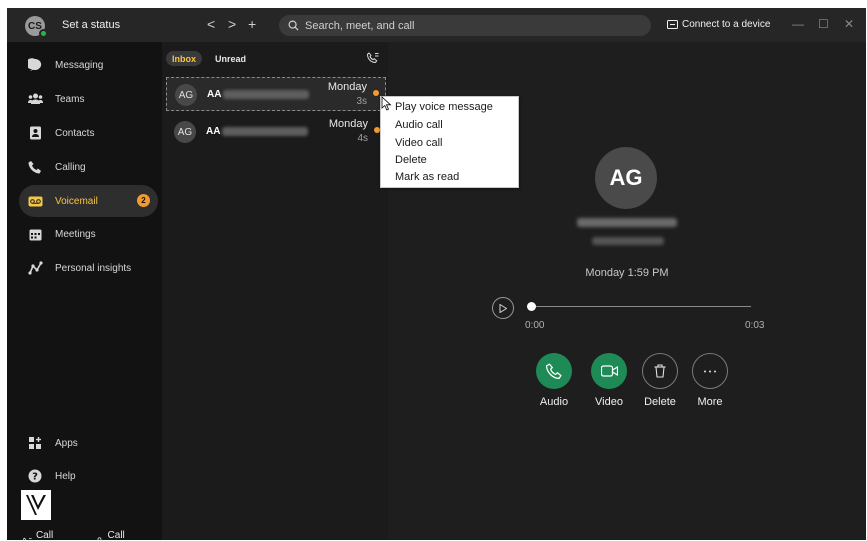 The height and width of the screenshot is (541, 867). I want to click on help-icon: ?, so click(35, 476).